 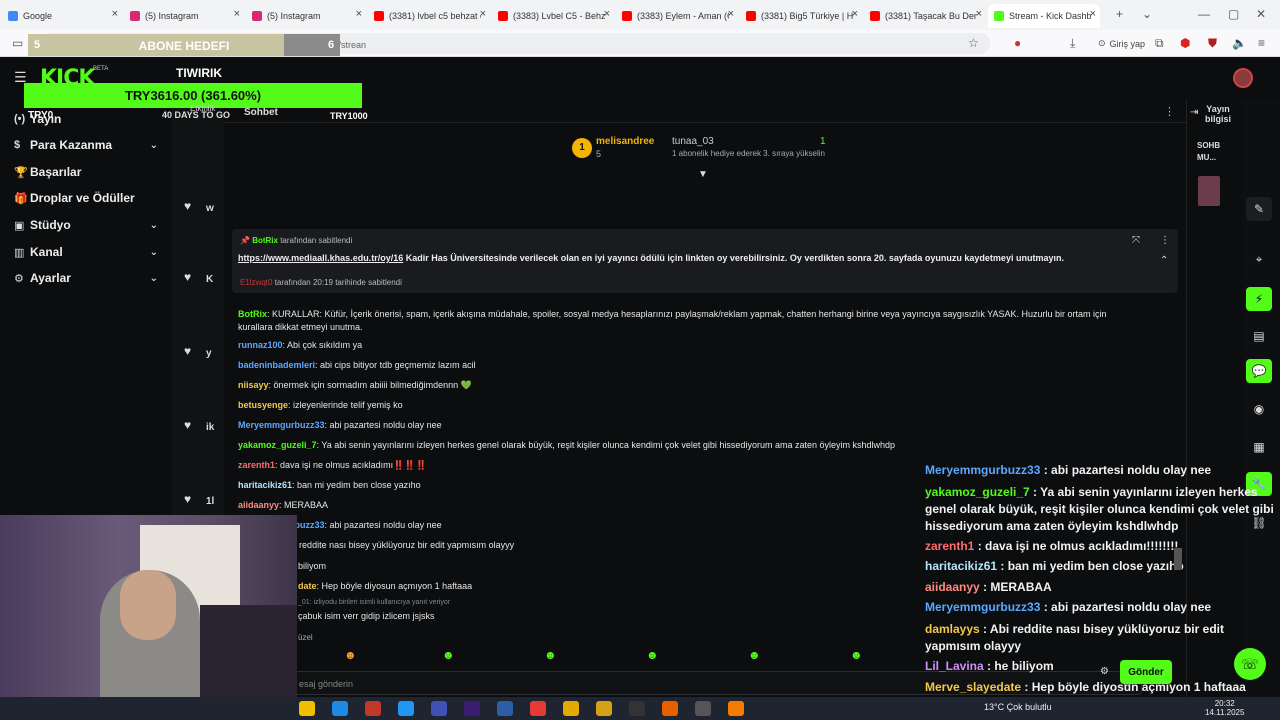 I want to click on layout-icon: ▦, so click(x=1259, y=447).